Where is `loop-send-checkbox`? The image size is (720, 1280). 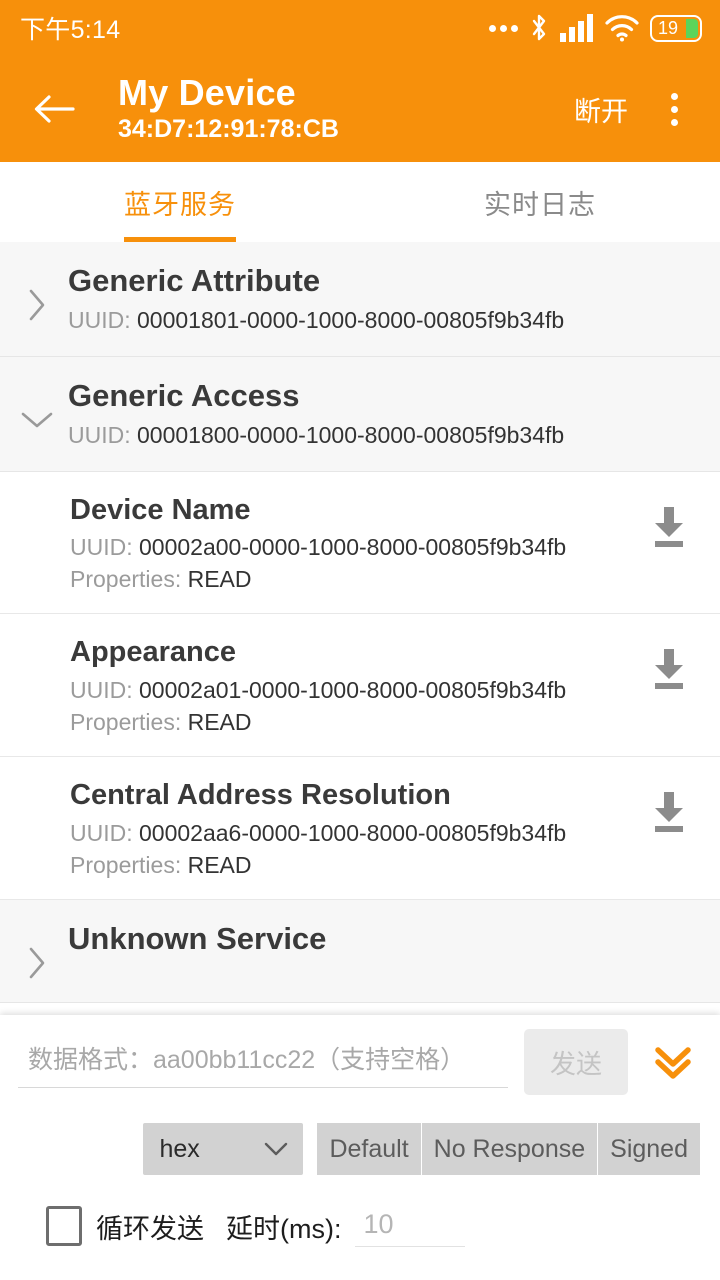
loop-send-checkbox is located at coordinates (64, 1226).